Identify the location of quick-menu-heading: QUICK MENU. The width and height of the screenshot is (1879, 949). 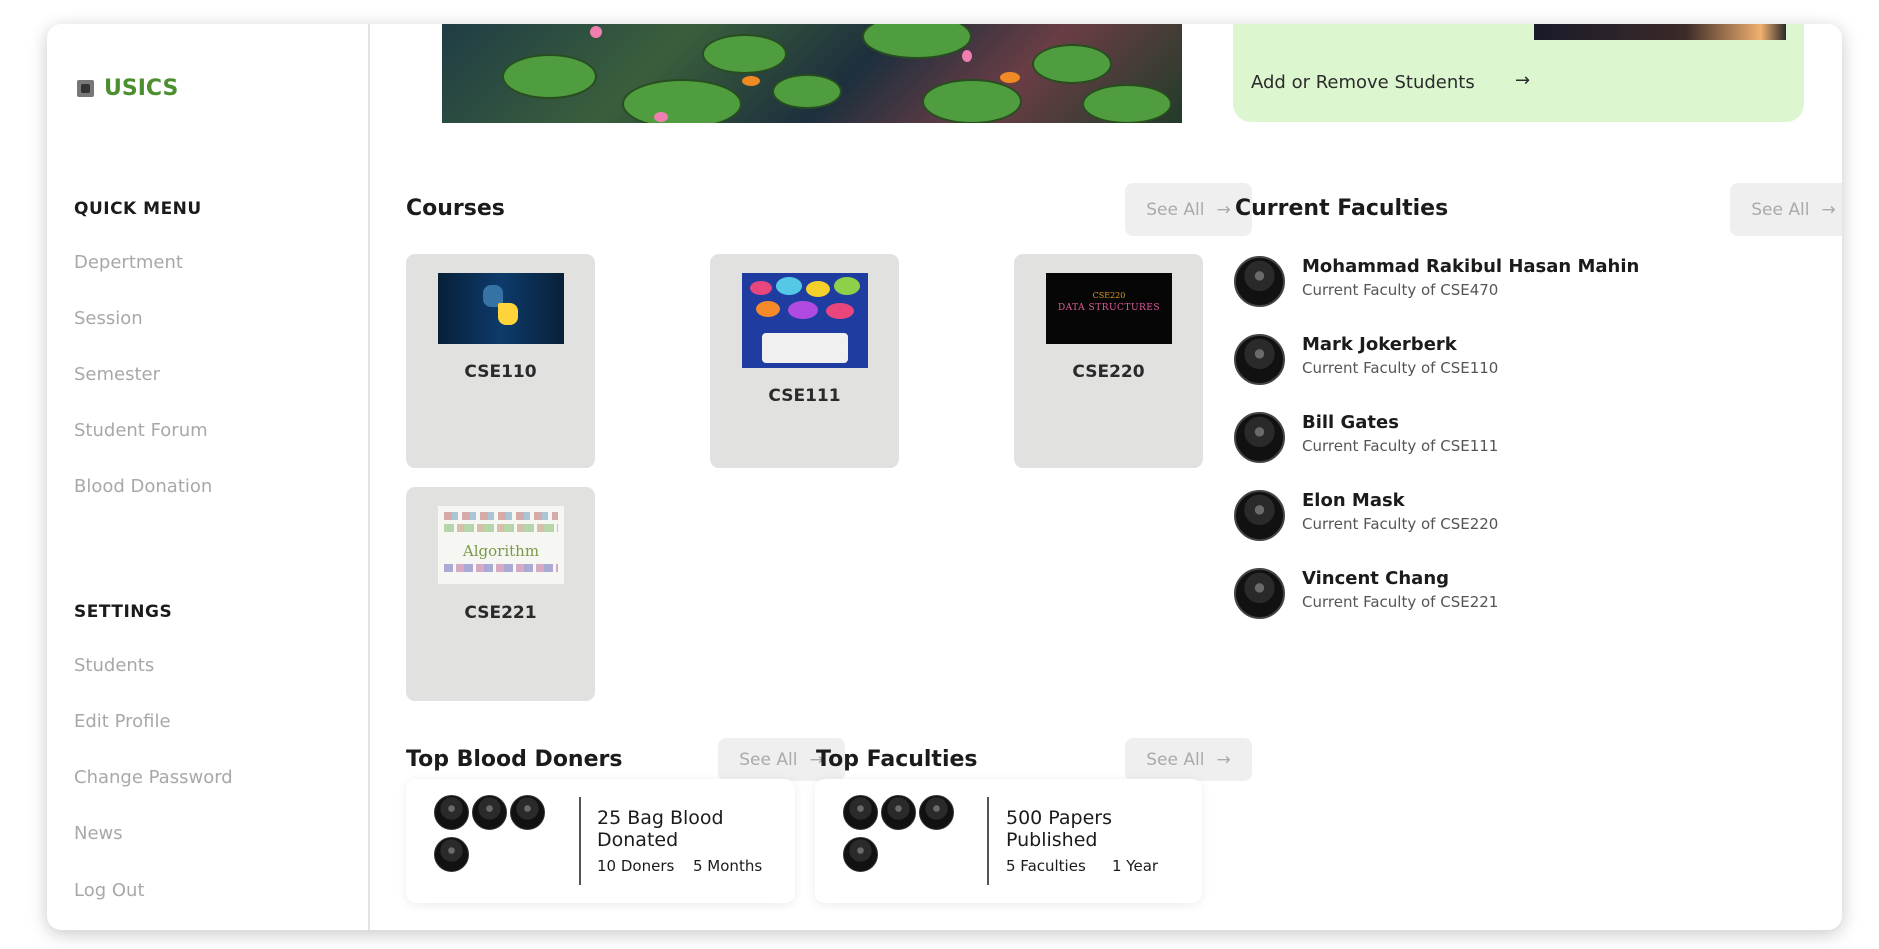
(138, 209).